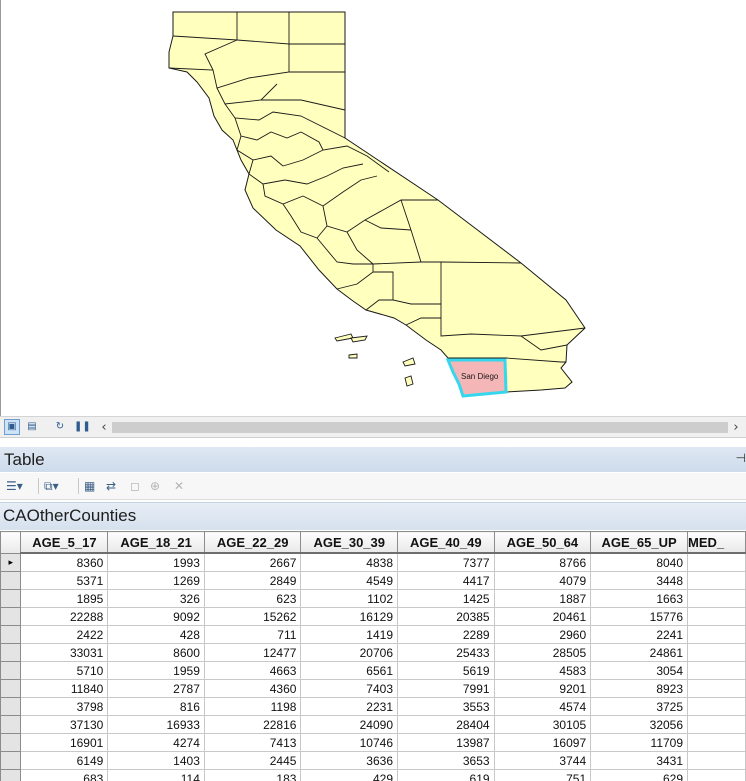 The height and width of the screenshot is (781, 746). I want to click on column-header: AGE_22_29, so click(252, 542).